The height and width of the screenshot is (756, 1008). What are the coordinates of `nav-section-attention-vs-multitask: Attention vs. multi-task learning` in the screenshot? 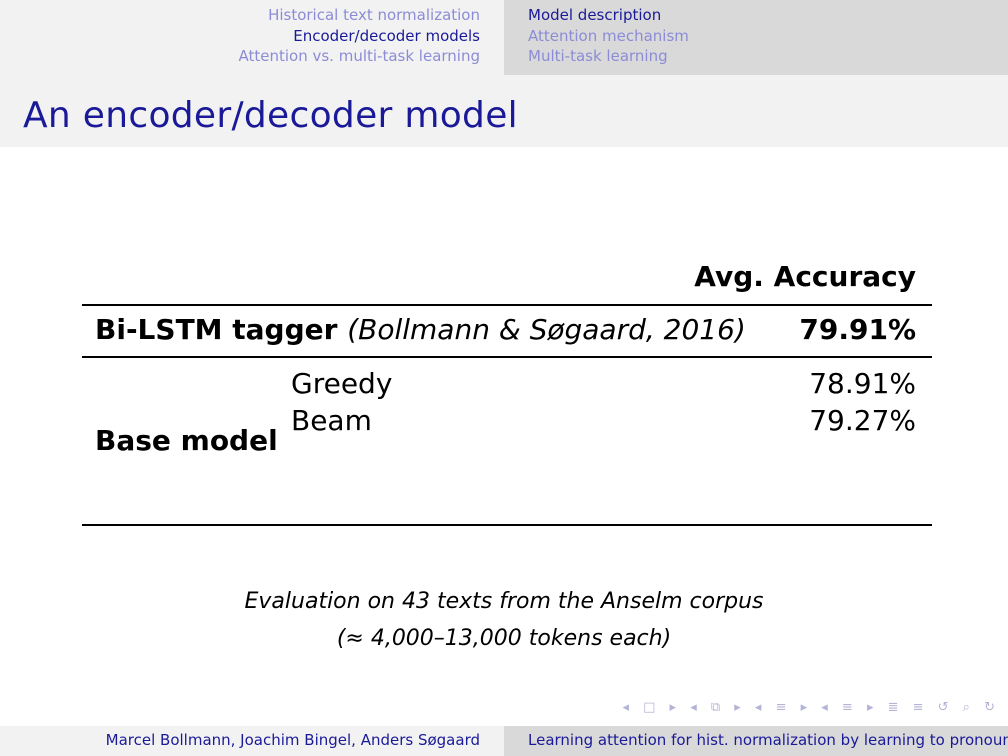 It's located at (359, 56).